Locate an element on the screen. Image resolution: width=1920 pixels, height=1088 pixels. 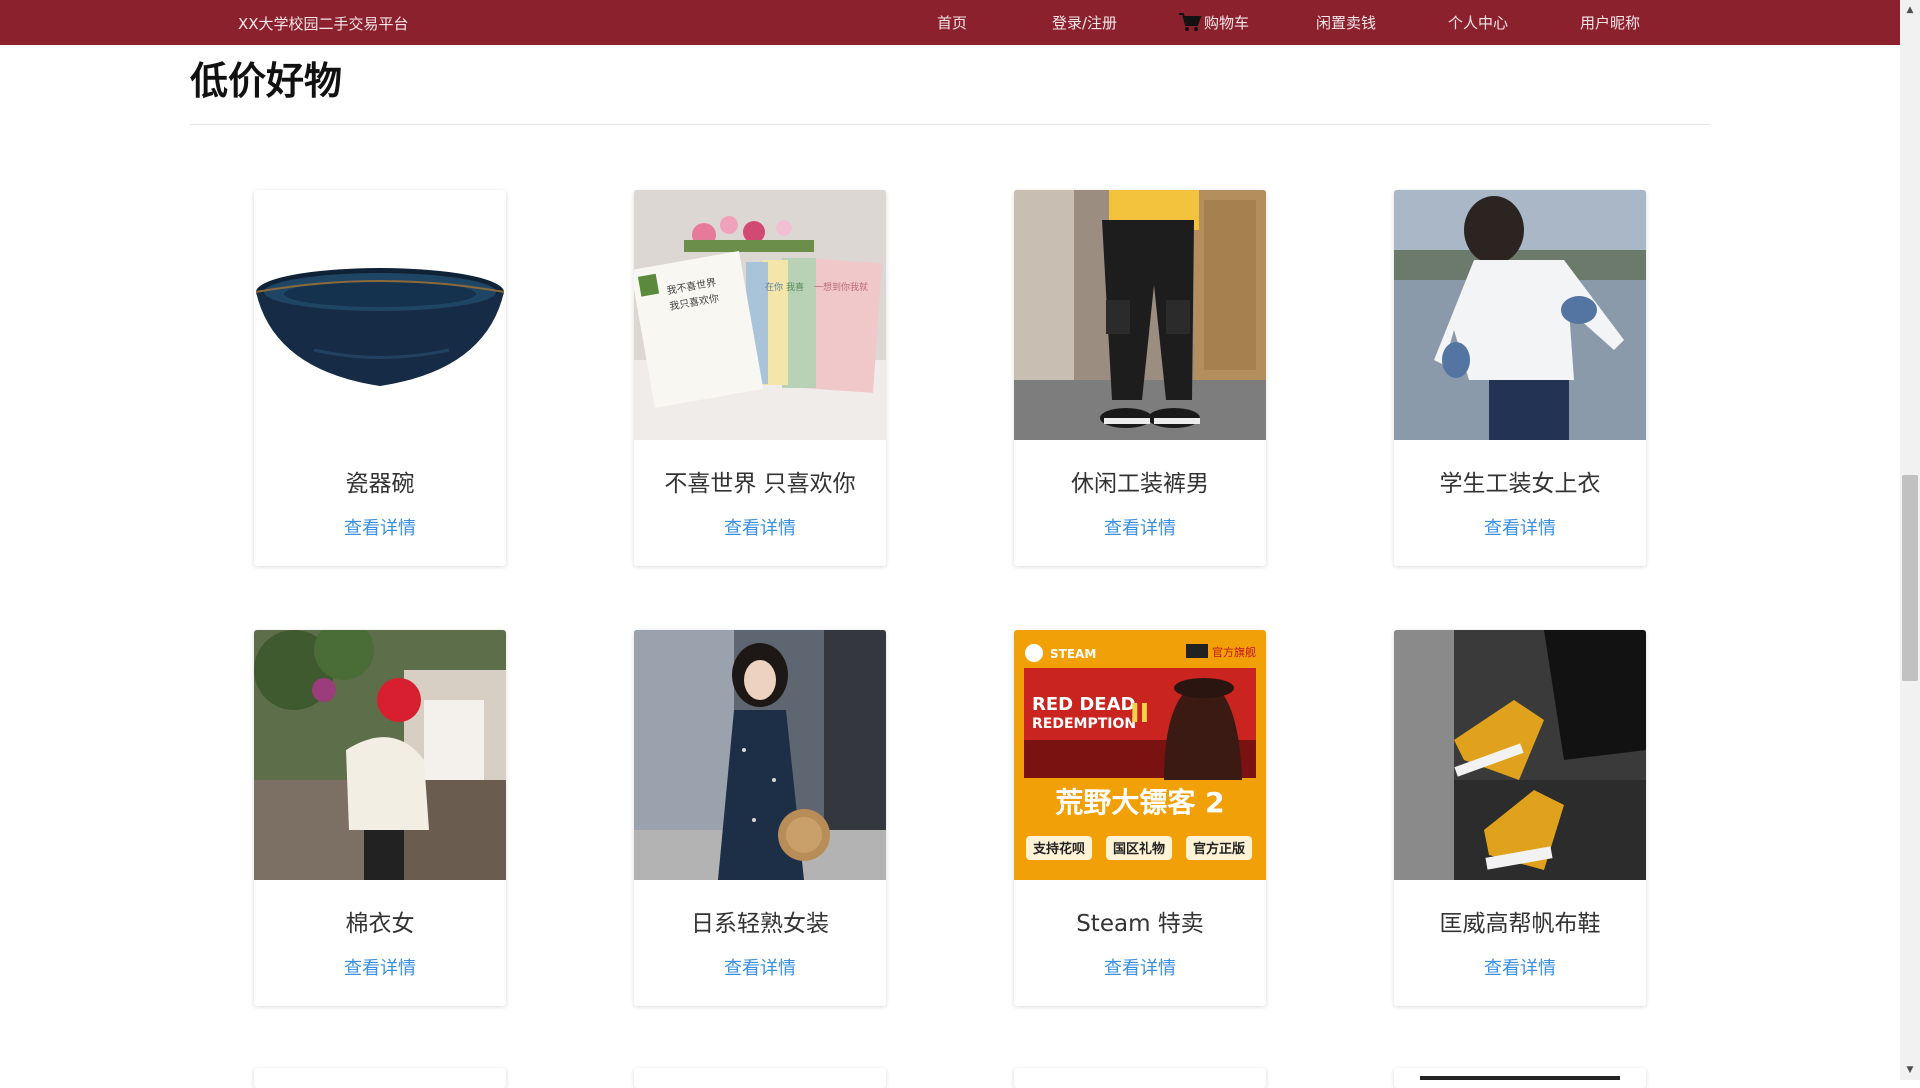
product-title: 学生工装女上衣 is located at coordinates (1520, 484).